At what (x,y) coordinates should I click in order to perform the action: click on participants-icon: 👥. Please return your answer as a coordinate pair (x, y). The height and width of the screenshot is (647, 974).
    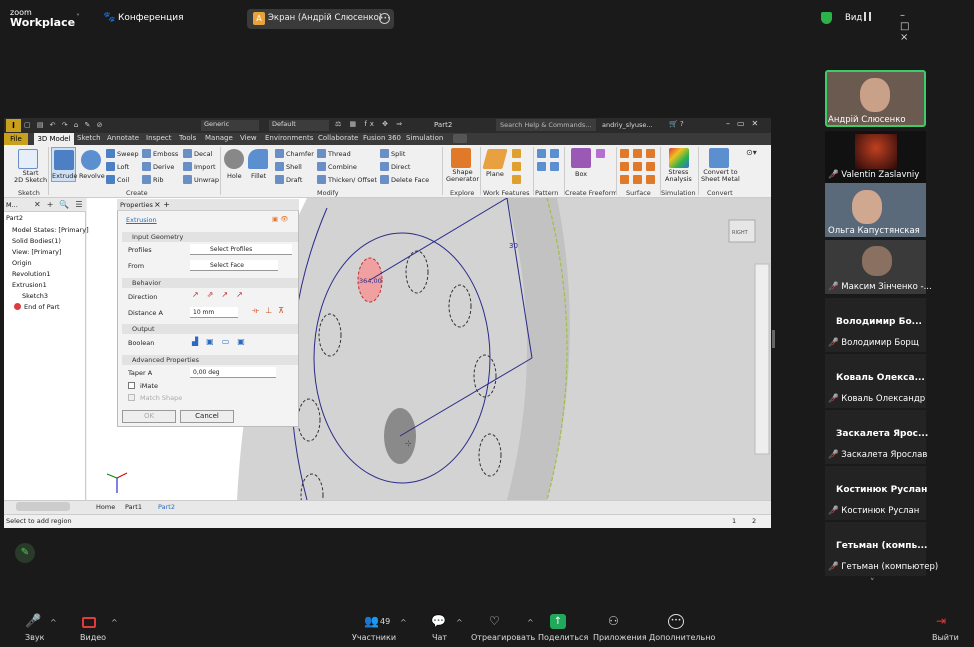
    Looking at the image, I should click on (372, 621).